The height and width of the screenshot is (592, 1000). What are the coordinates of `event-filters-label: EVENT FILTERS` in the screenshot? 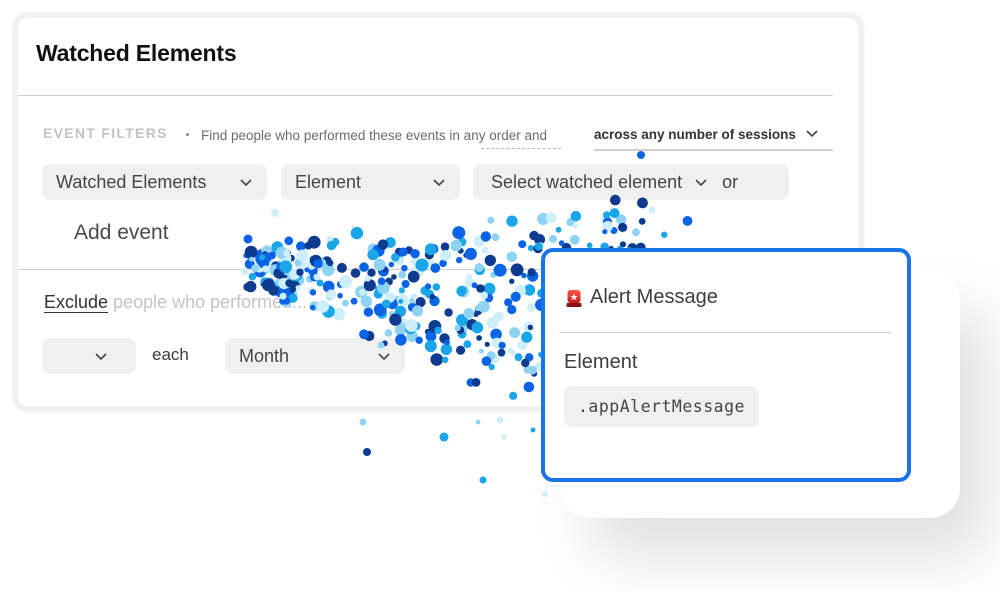 It's located at (105, 133).